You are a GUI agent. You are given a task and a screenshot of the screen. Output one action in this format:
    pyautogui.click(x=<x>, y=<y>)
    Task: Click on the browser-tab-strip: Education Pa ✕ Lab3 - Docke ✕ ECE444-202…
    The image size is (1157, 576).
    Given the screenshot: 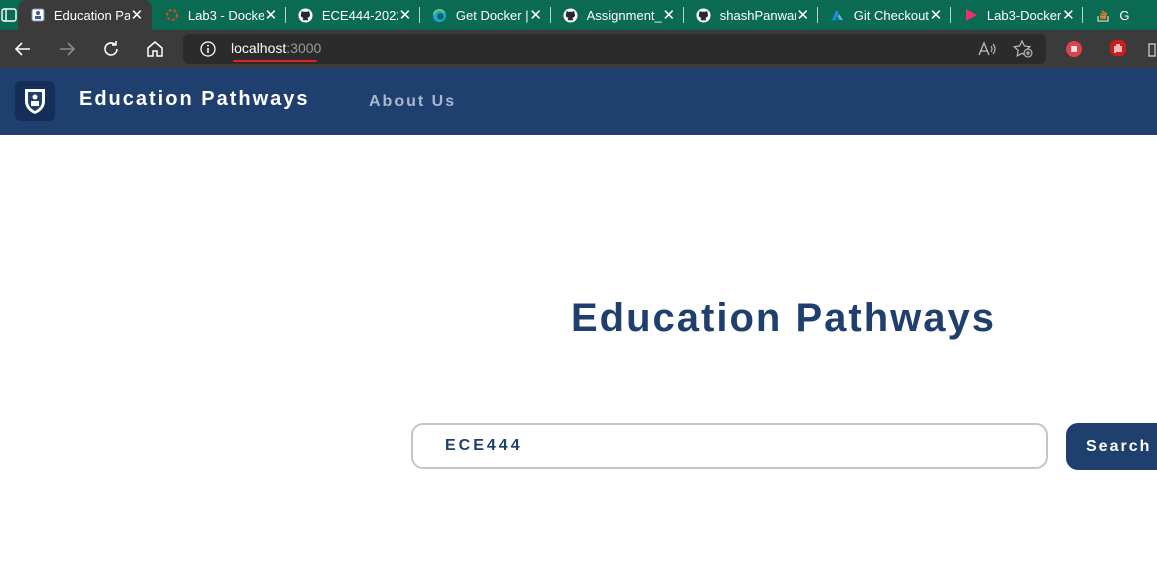 What is the action you would take?
    pyautogui.click(x=578, y=15)
    